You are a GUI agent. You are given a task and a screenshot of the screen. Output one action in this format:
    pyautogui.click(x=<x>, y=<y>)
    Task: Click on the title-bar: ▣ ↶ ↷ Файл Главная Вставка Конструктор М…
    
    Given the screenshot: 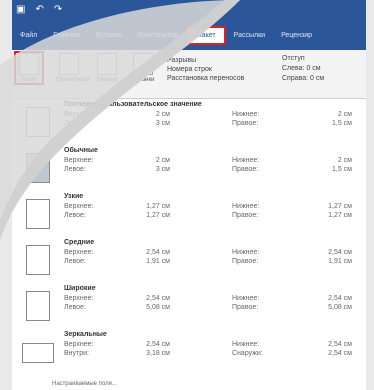 What is the action you would take?
    pyautogui.click(x=189, y=25)
    